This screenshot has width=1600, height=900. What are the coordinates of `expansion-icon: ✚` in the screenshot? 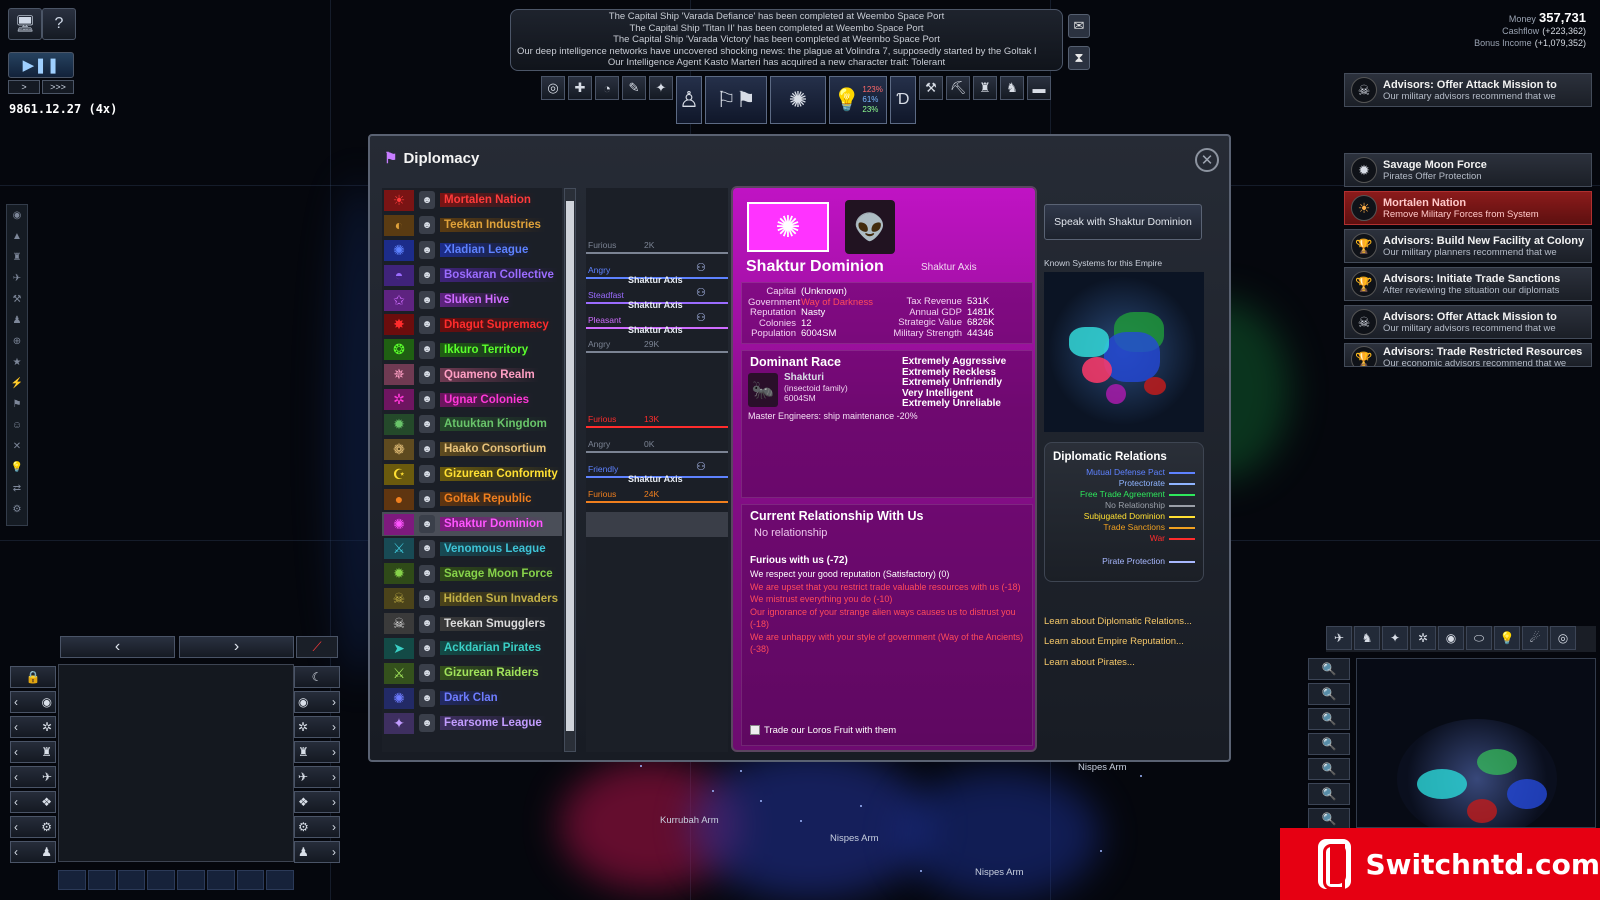 It's located at (580, 88).